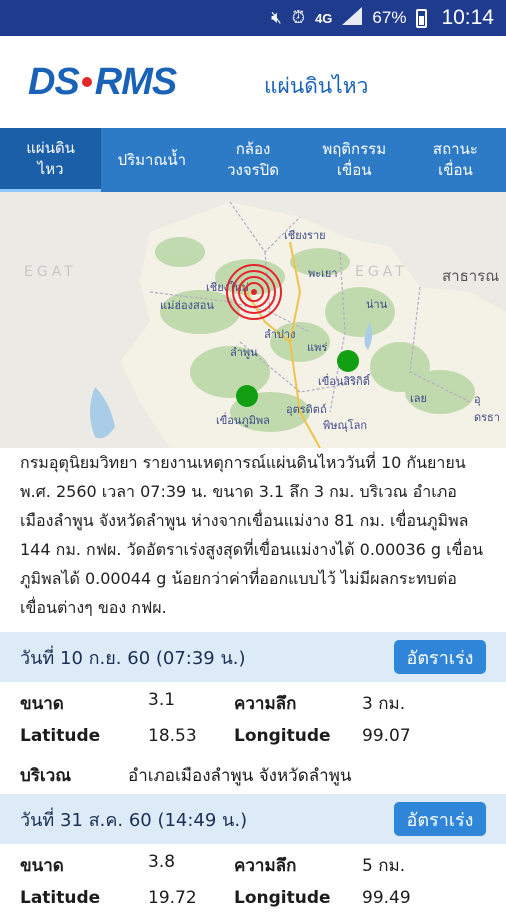 The width and height of the screenshot is (506, 918). Describe the element at coordinates (46, 776) in the screenshot. I see `area-label: บริเวณ` at that location.